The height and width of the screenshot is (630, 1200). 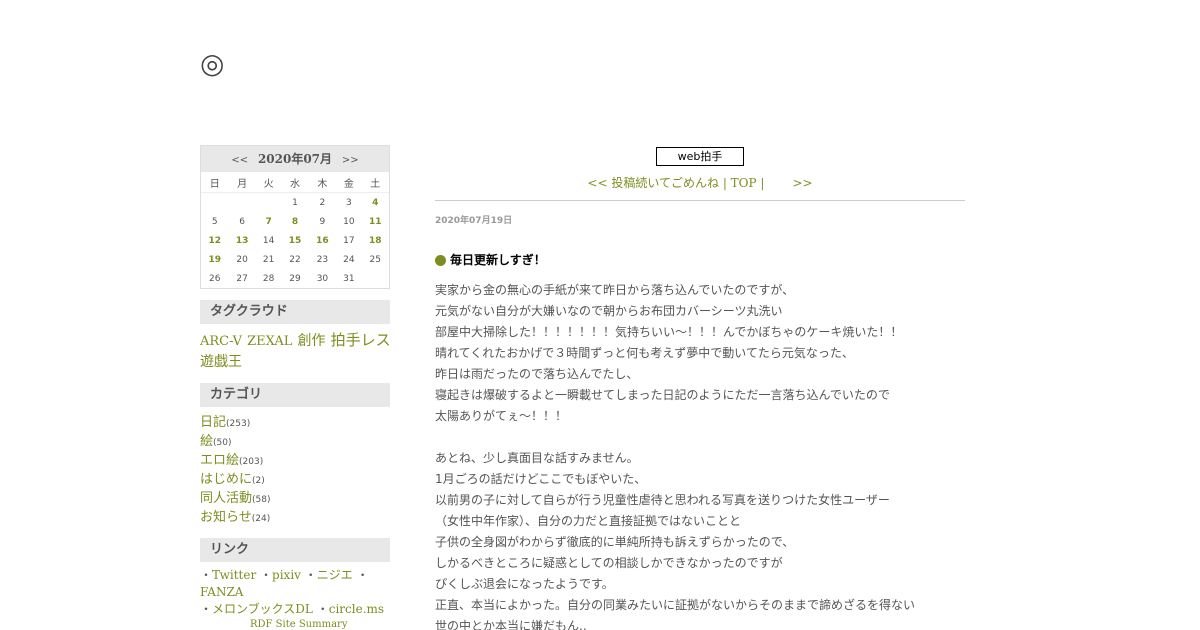 What do you see at coordinates (662, 395) in the screenshot?
I see `entry-line: 寝起きは爆破するよと一瞬載せてしまった日記のようにただ一言落ち込んでいたので` at bounding box center [662, 395].